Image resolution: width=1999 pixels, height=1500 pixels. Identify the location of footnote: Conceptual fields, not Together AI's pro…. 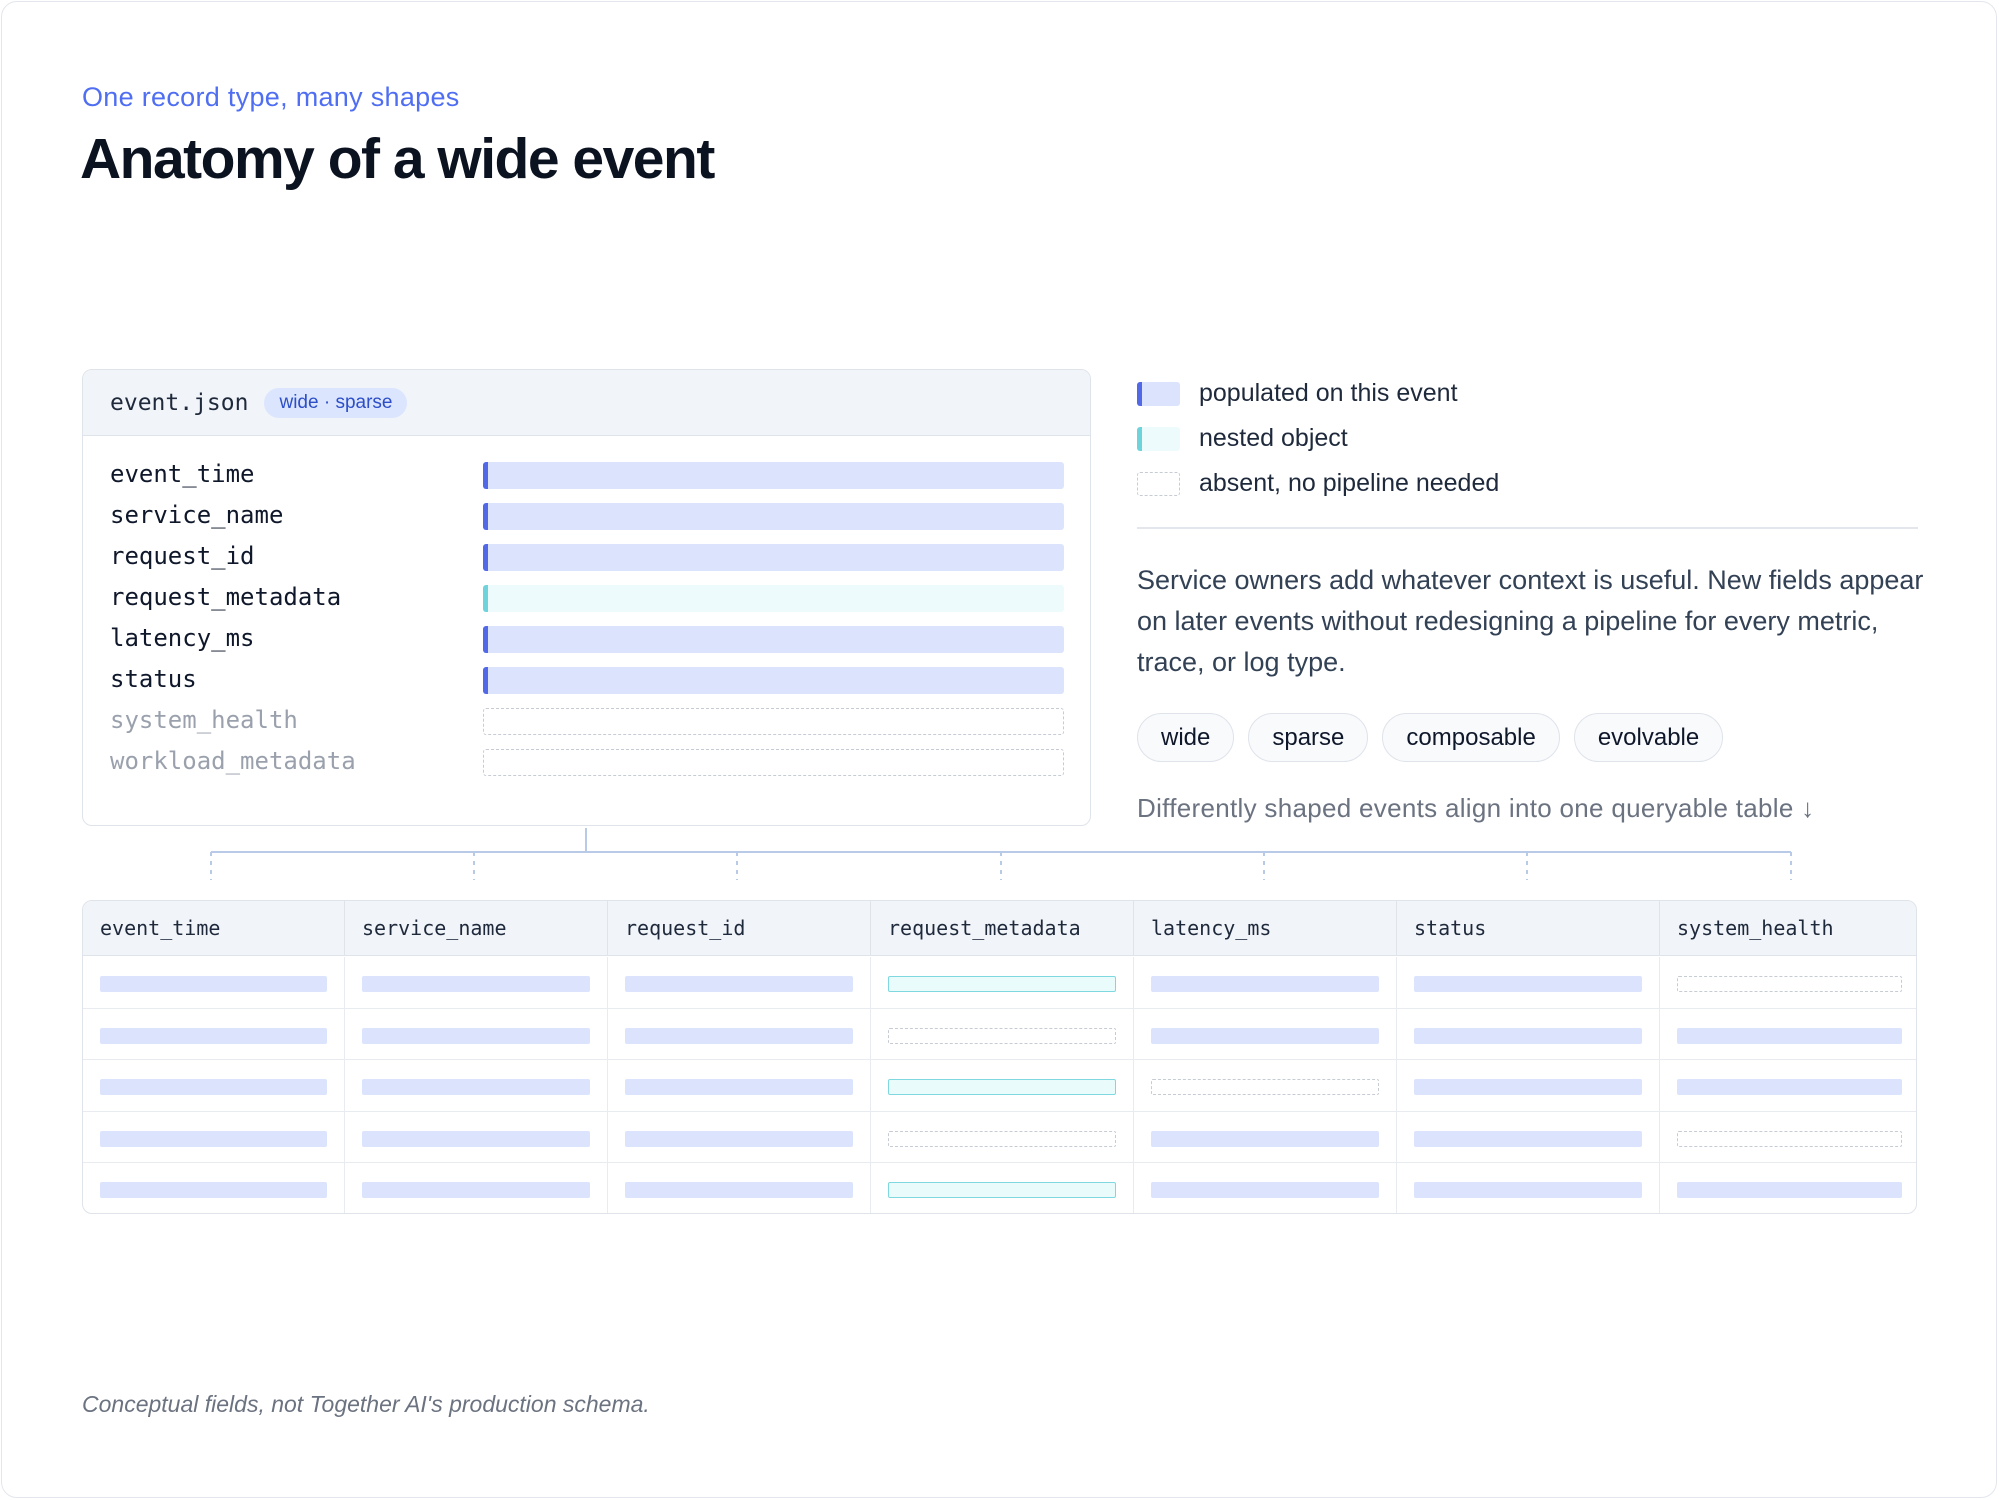
(366, 1404).